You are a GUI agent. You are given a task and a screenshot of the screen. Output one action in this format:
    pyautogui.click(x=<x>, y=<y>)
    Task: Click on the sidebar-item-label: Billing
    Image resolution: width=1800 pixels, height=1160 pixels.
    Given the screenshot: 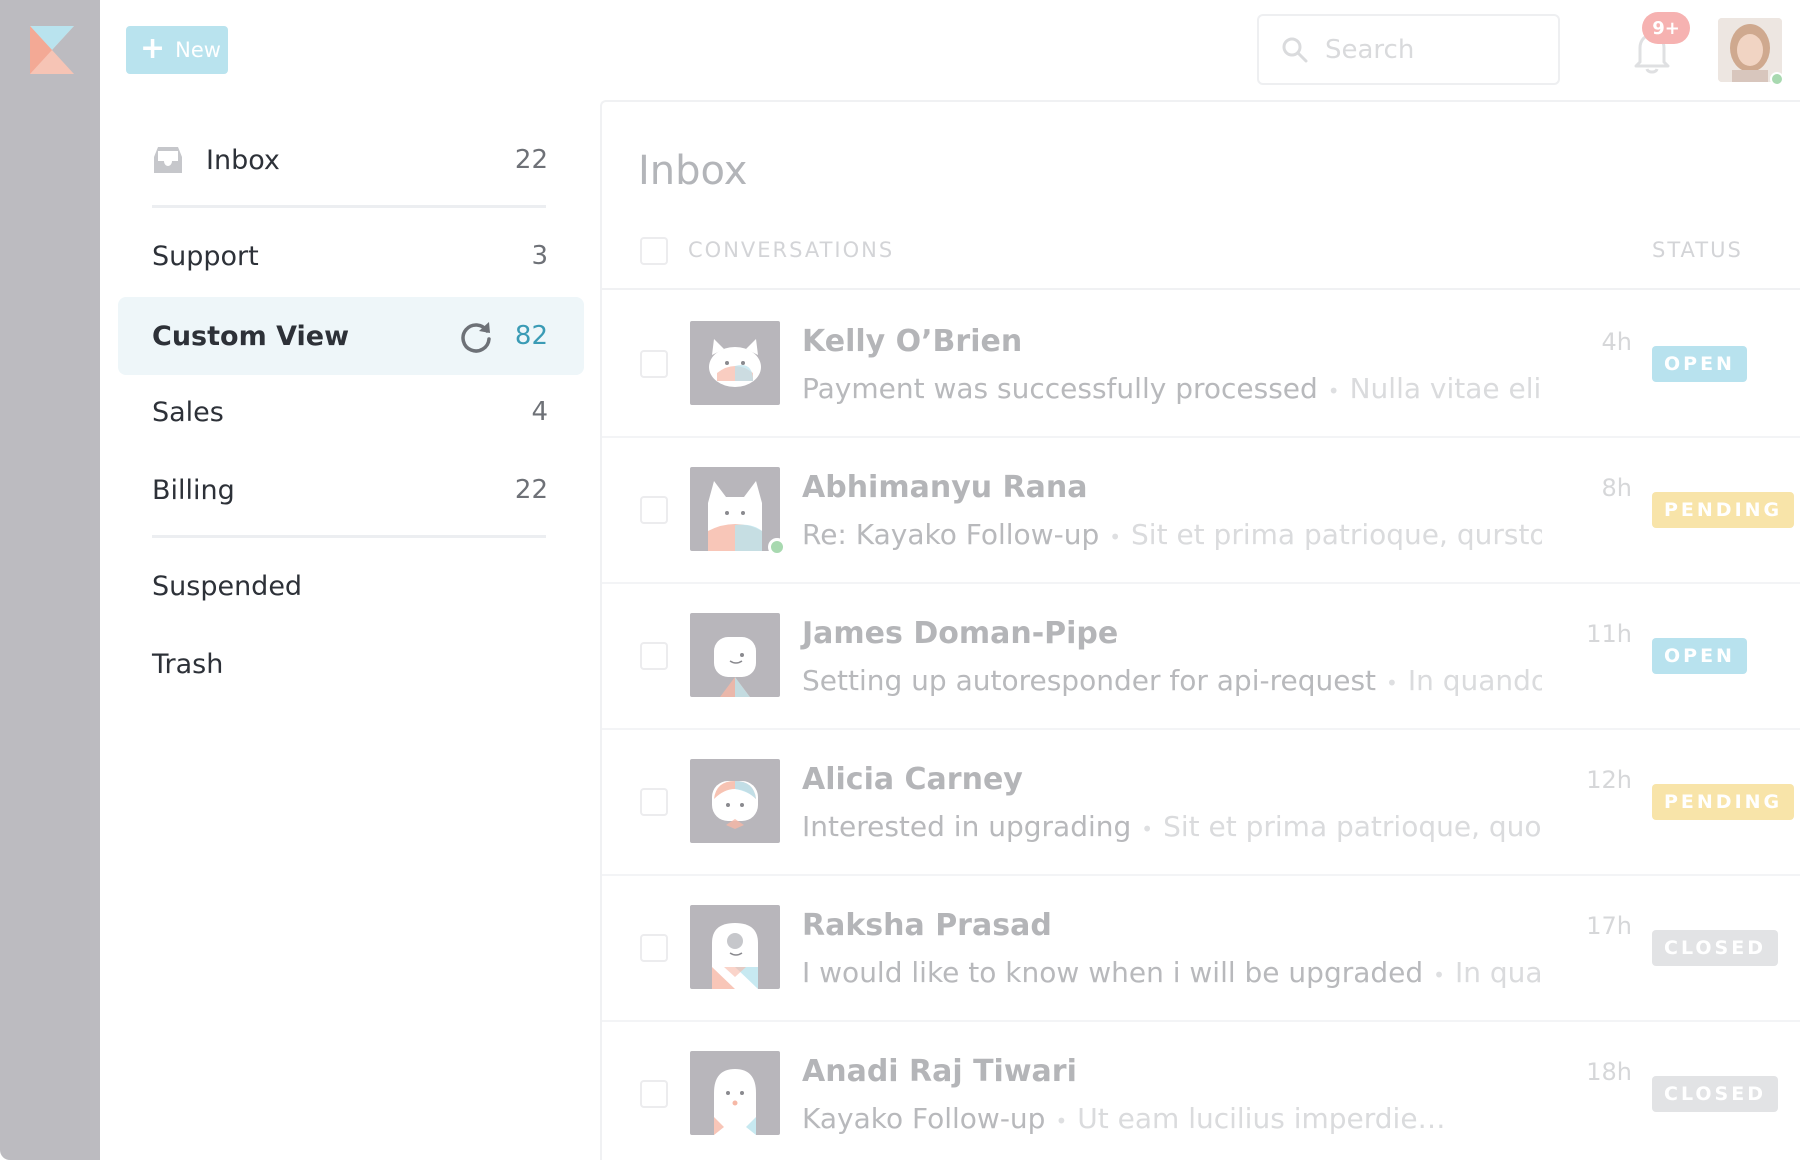 What is the action you would take?
    pyautogui.click(x=193, y=490)
    